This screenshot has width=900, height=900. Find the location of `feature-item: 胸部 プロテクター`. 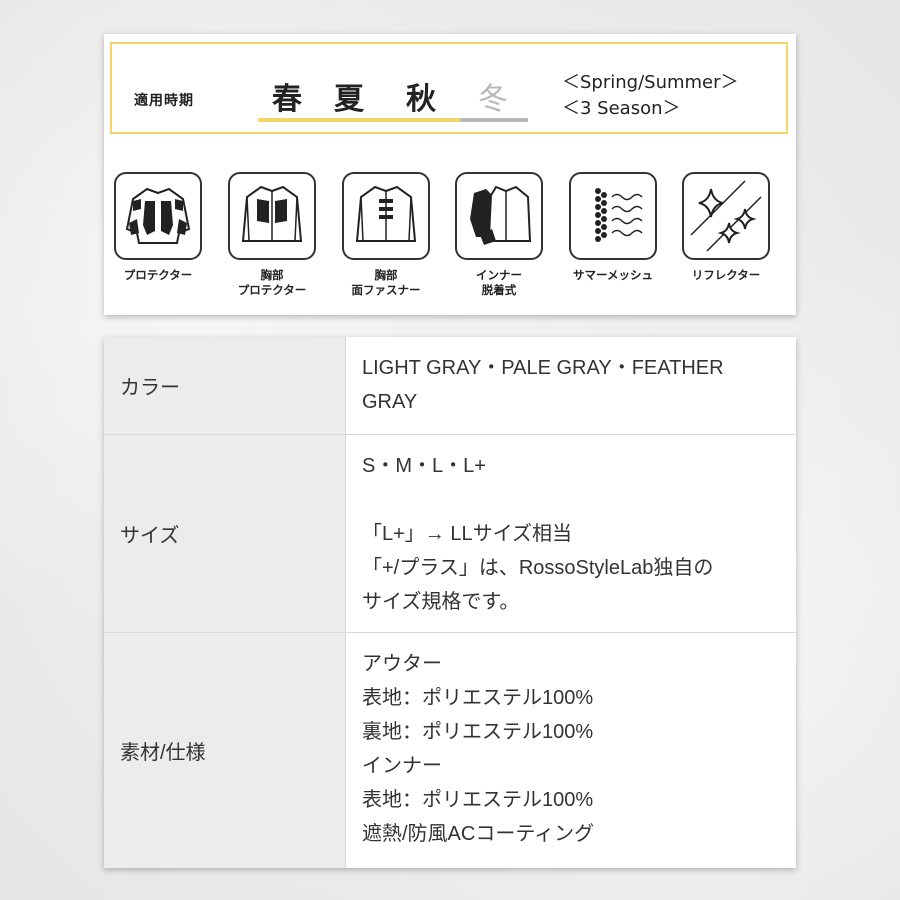

feature-item: 胸部 プロテクター is located at coordinates (272, 235).